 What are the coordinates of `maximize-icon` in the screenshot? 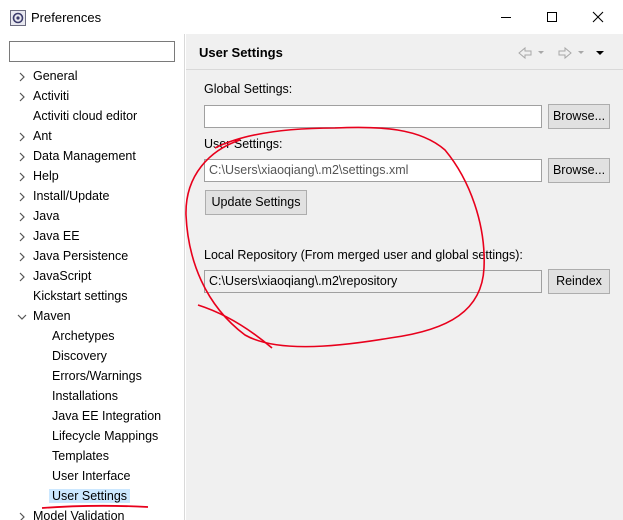 It's located at (552, 17).